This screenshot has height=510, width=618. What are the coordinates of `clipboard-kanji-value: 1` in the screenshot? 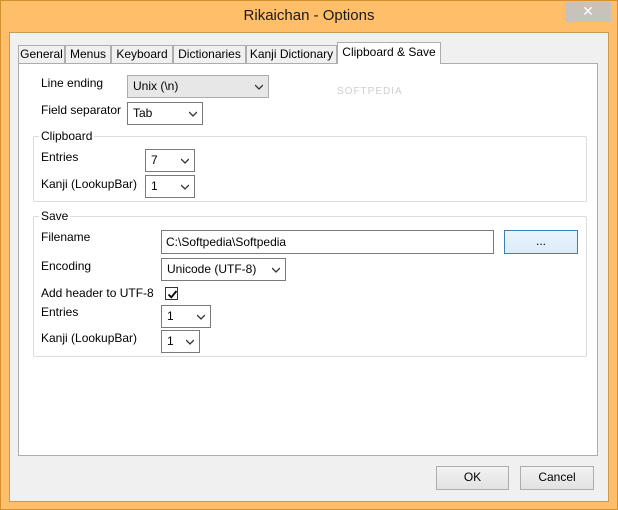 It's located at (154, 186).